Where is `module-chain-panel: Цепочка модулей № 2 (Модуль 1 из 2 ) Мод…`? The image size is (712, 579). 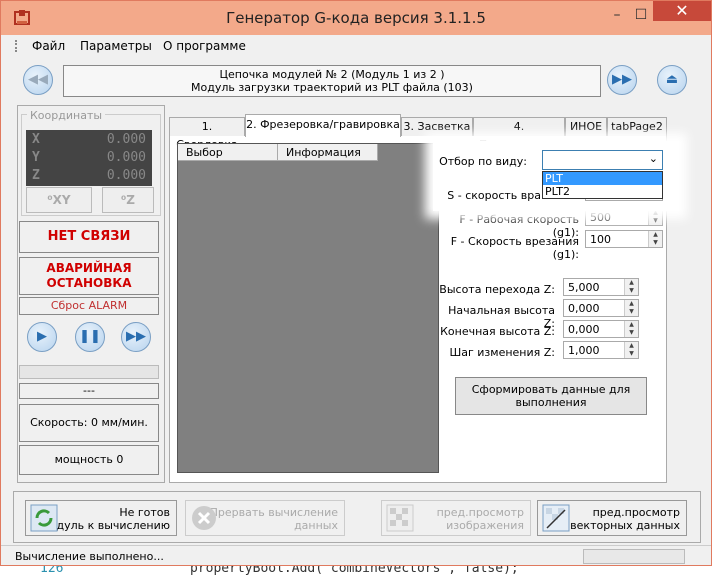
module-chain-panel: Цепочка модулей № 2 (Модуль 1 из 2 ) Мод… is located at coordinates (332, 81).